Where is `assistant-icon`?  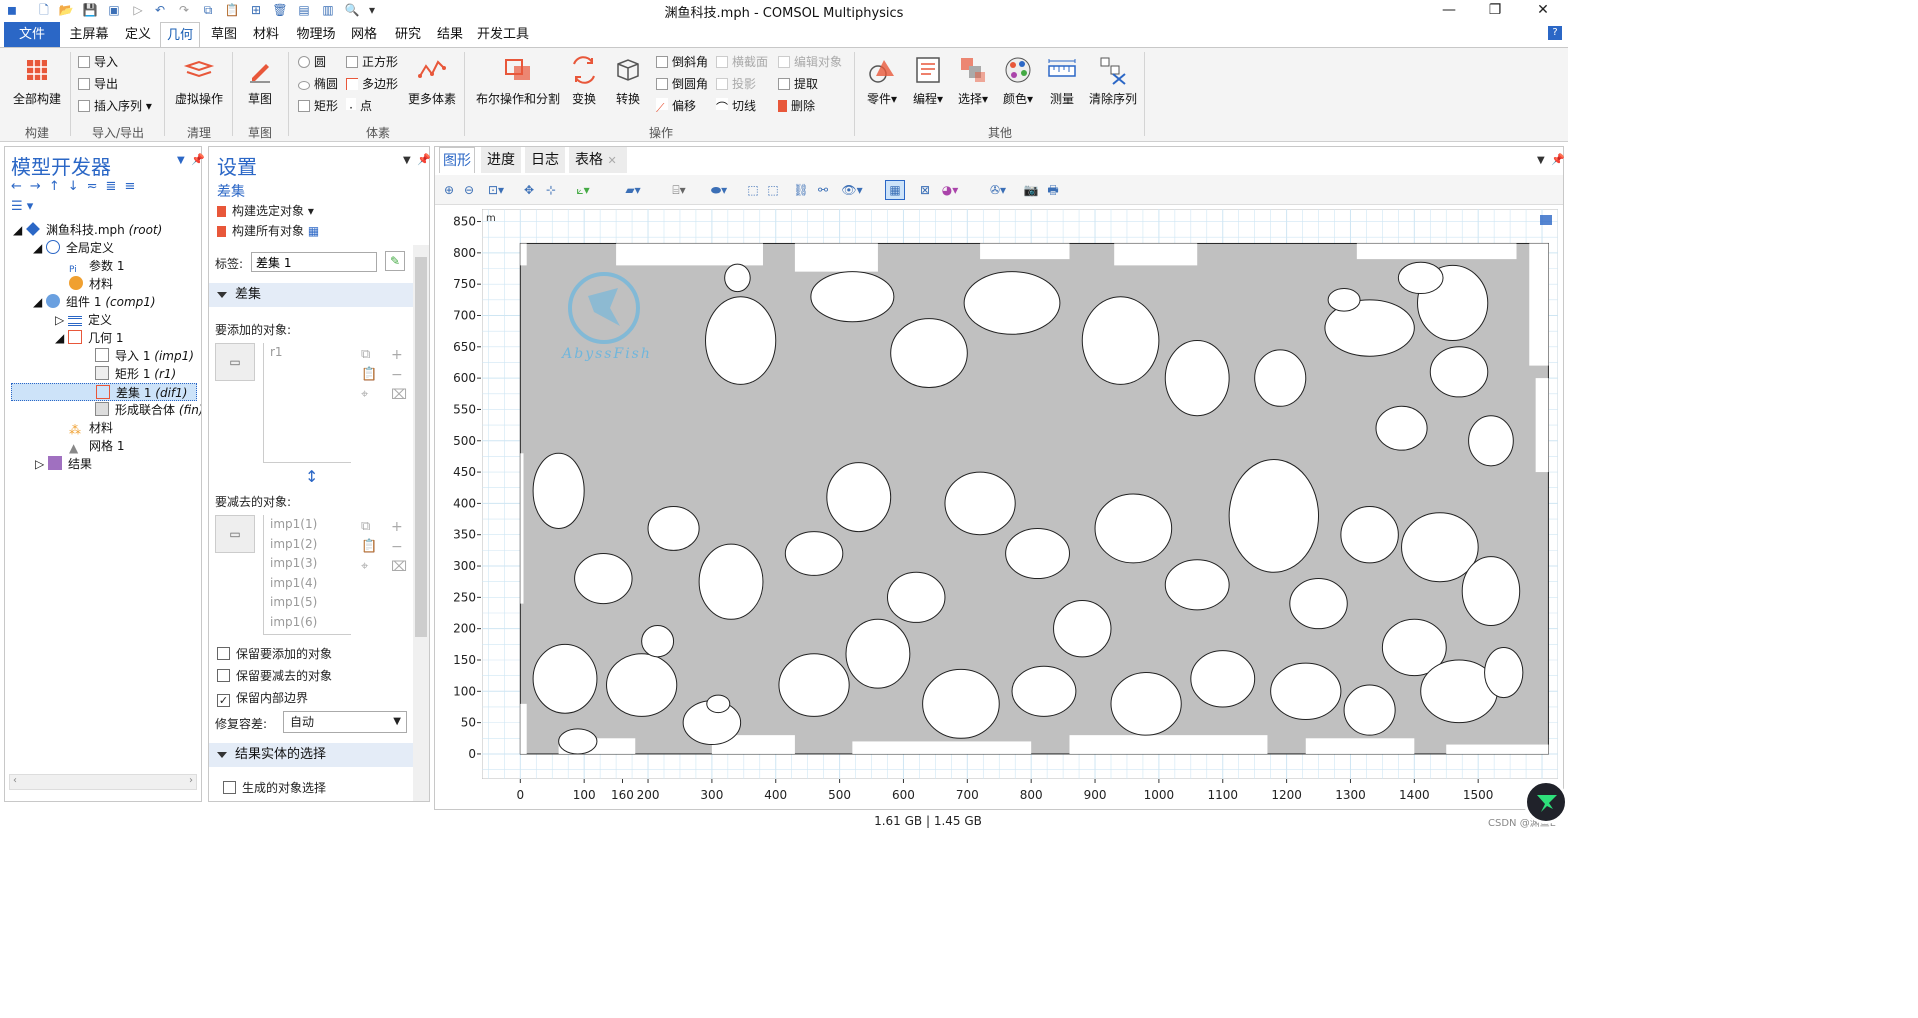
assistant-icon is located at coordinates (1546, 802).